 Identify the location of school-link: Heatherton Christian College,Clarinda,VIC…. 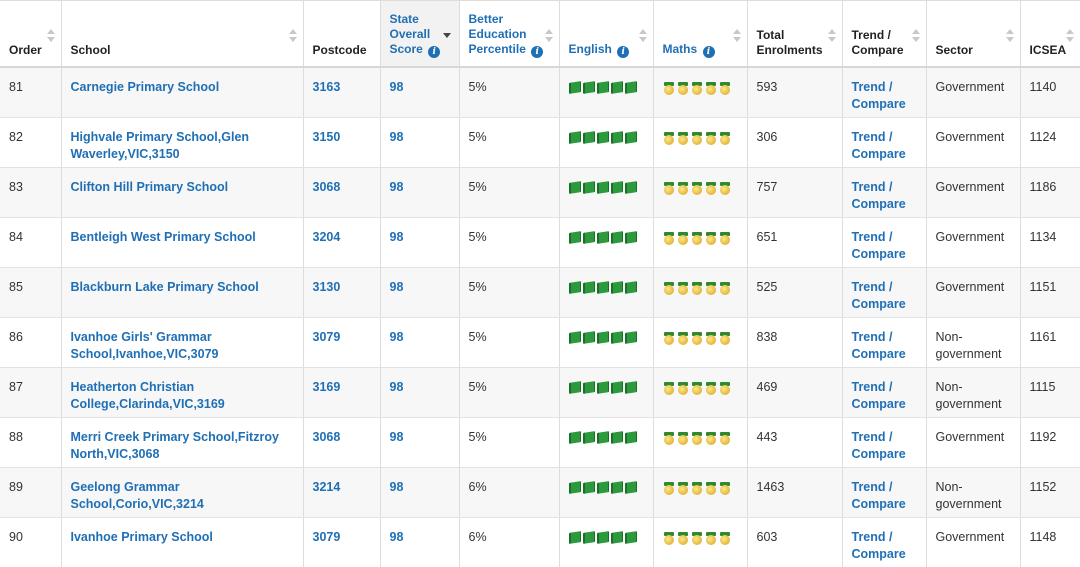
(182, 392).